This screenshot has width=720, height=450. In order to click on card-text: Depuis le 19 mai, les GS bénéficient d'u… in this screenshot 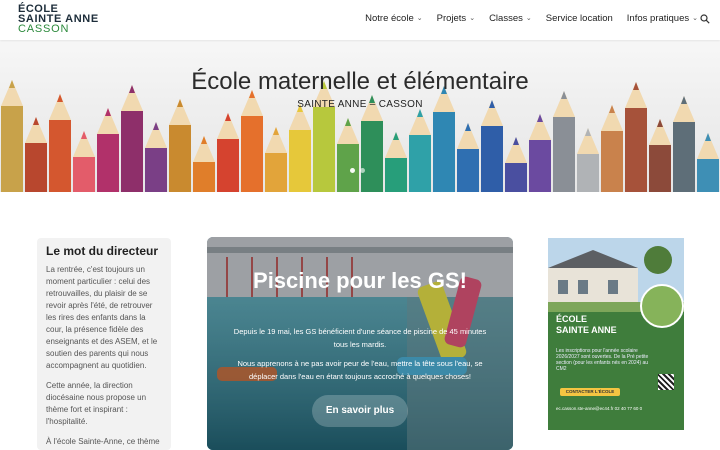, I will do `click(360, 357)`.